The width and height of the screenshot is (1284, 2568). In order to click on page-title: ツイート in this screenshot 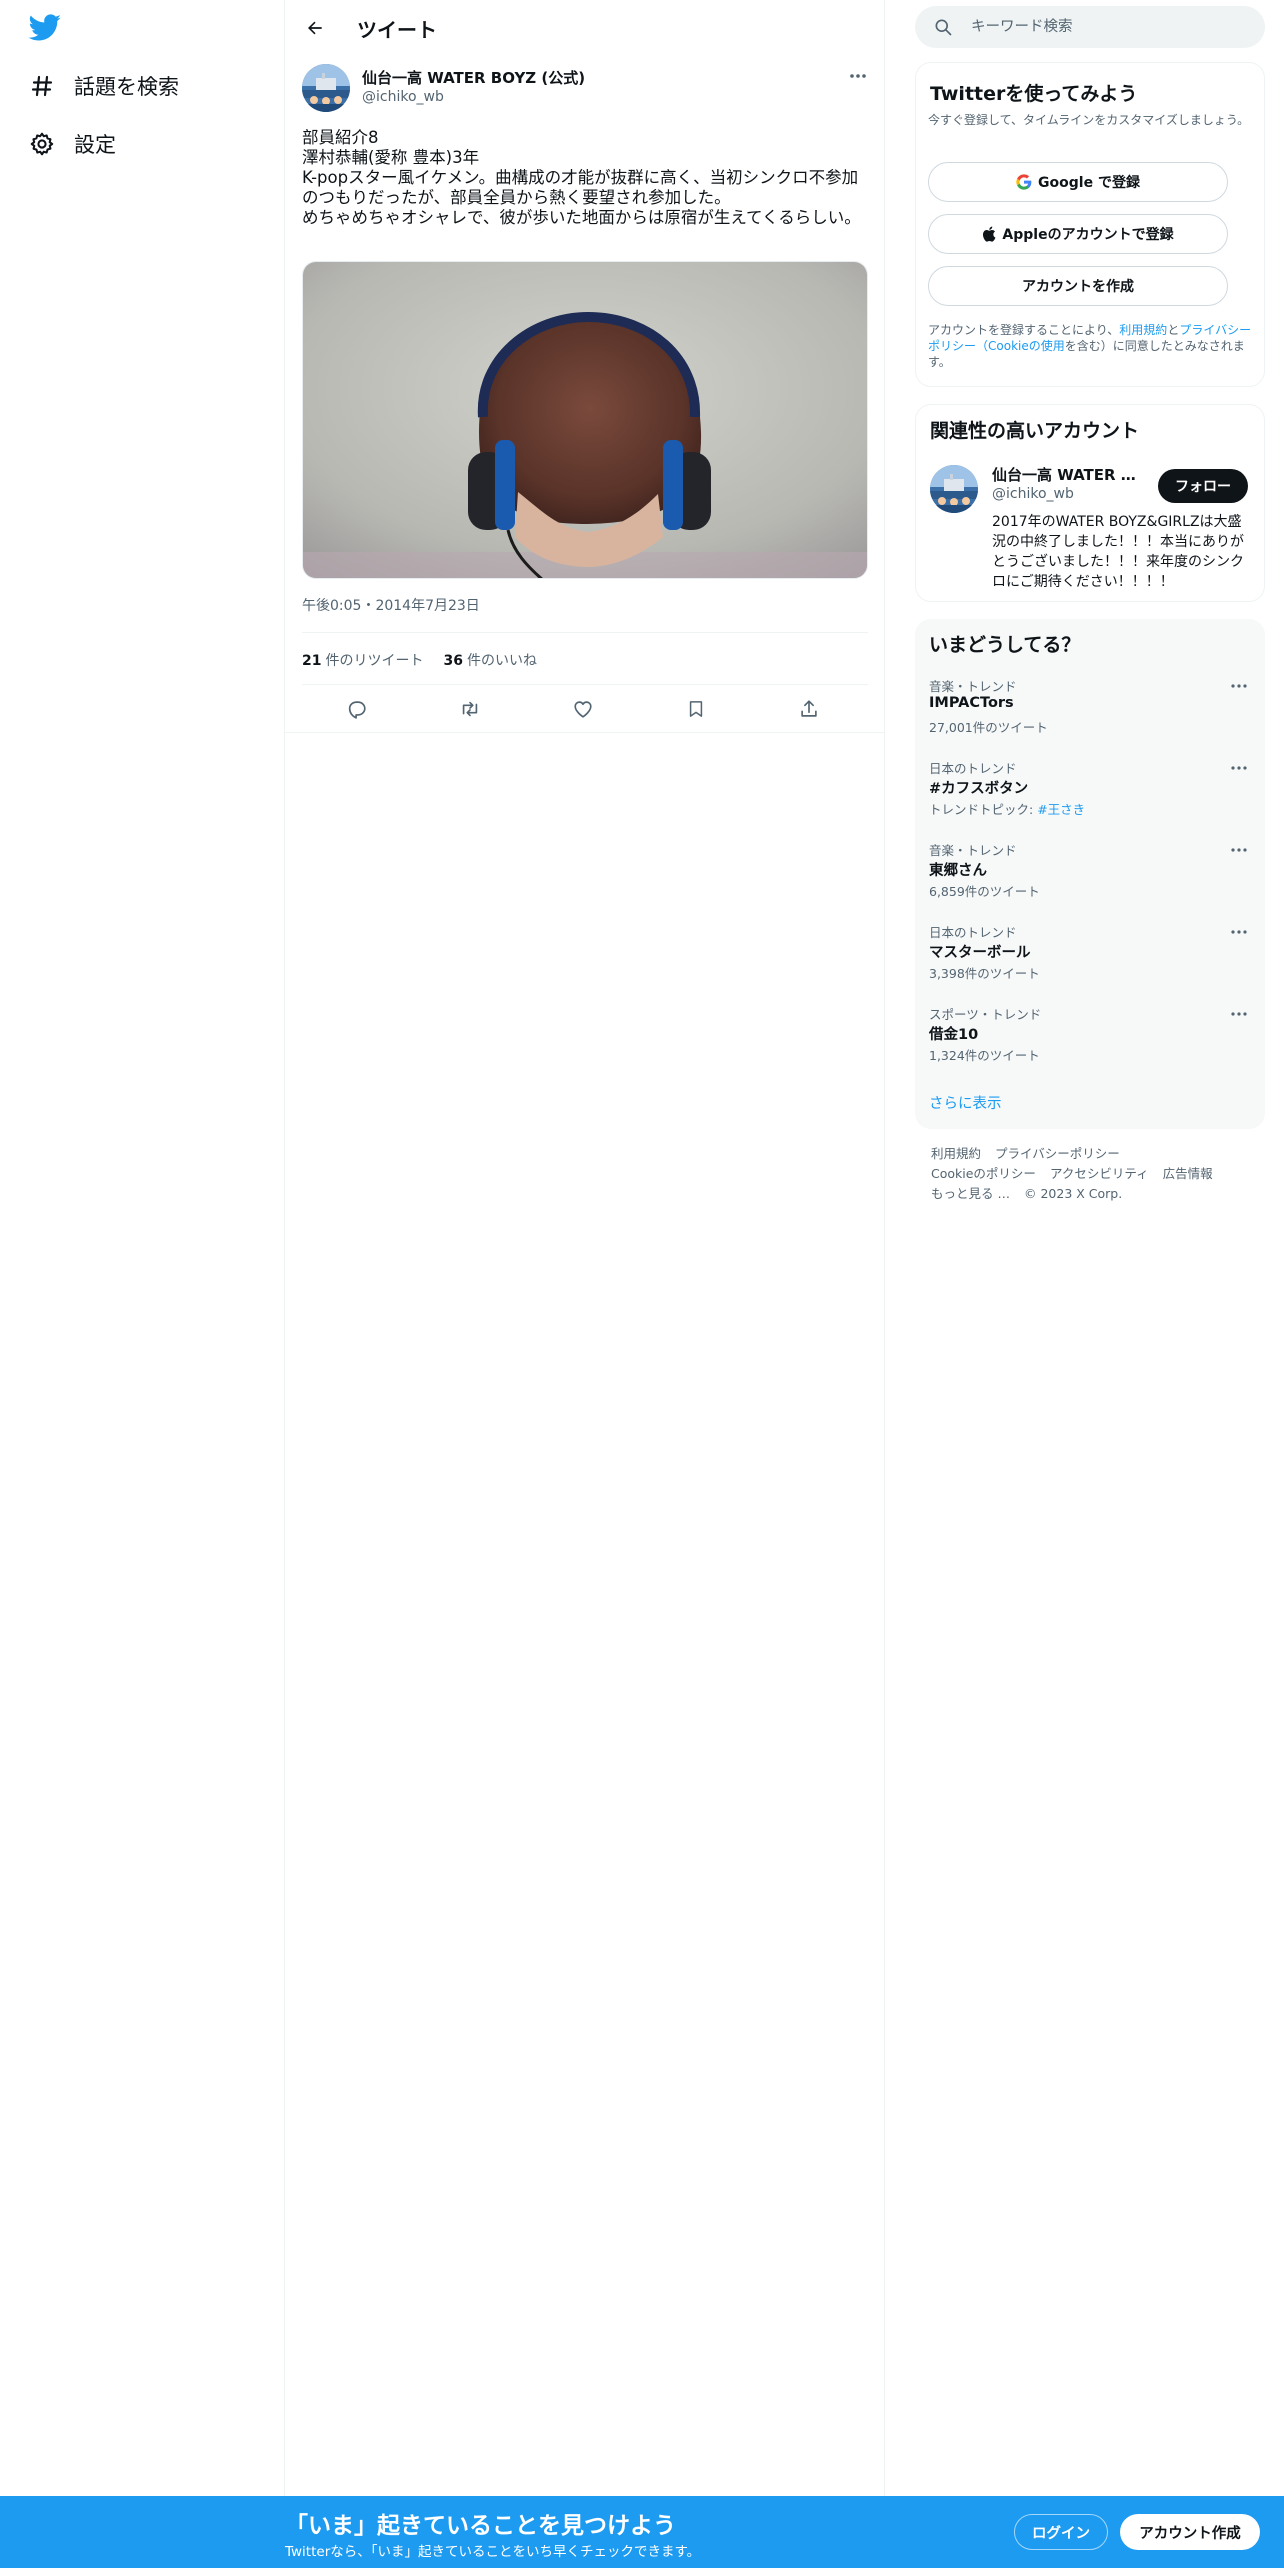, I will do `click(397, 30)`.